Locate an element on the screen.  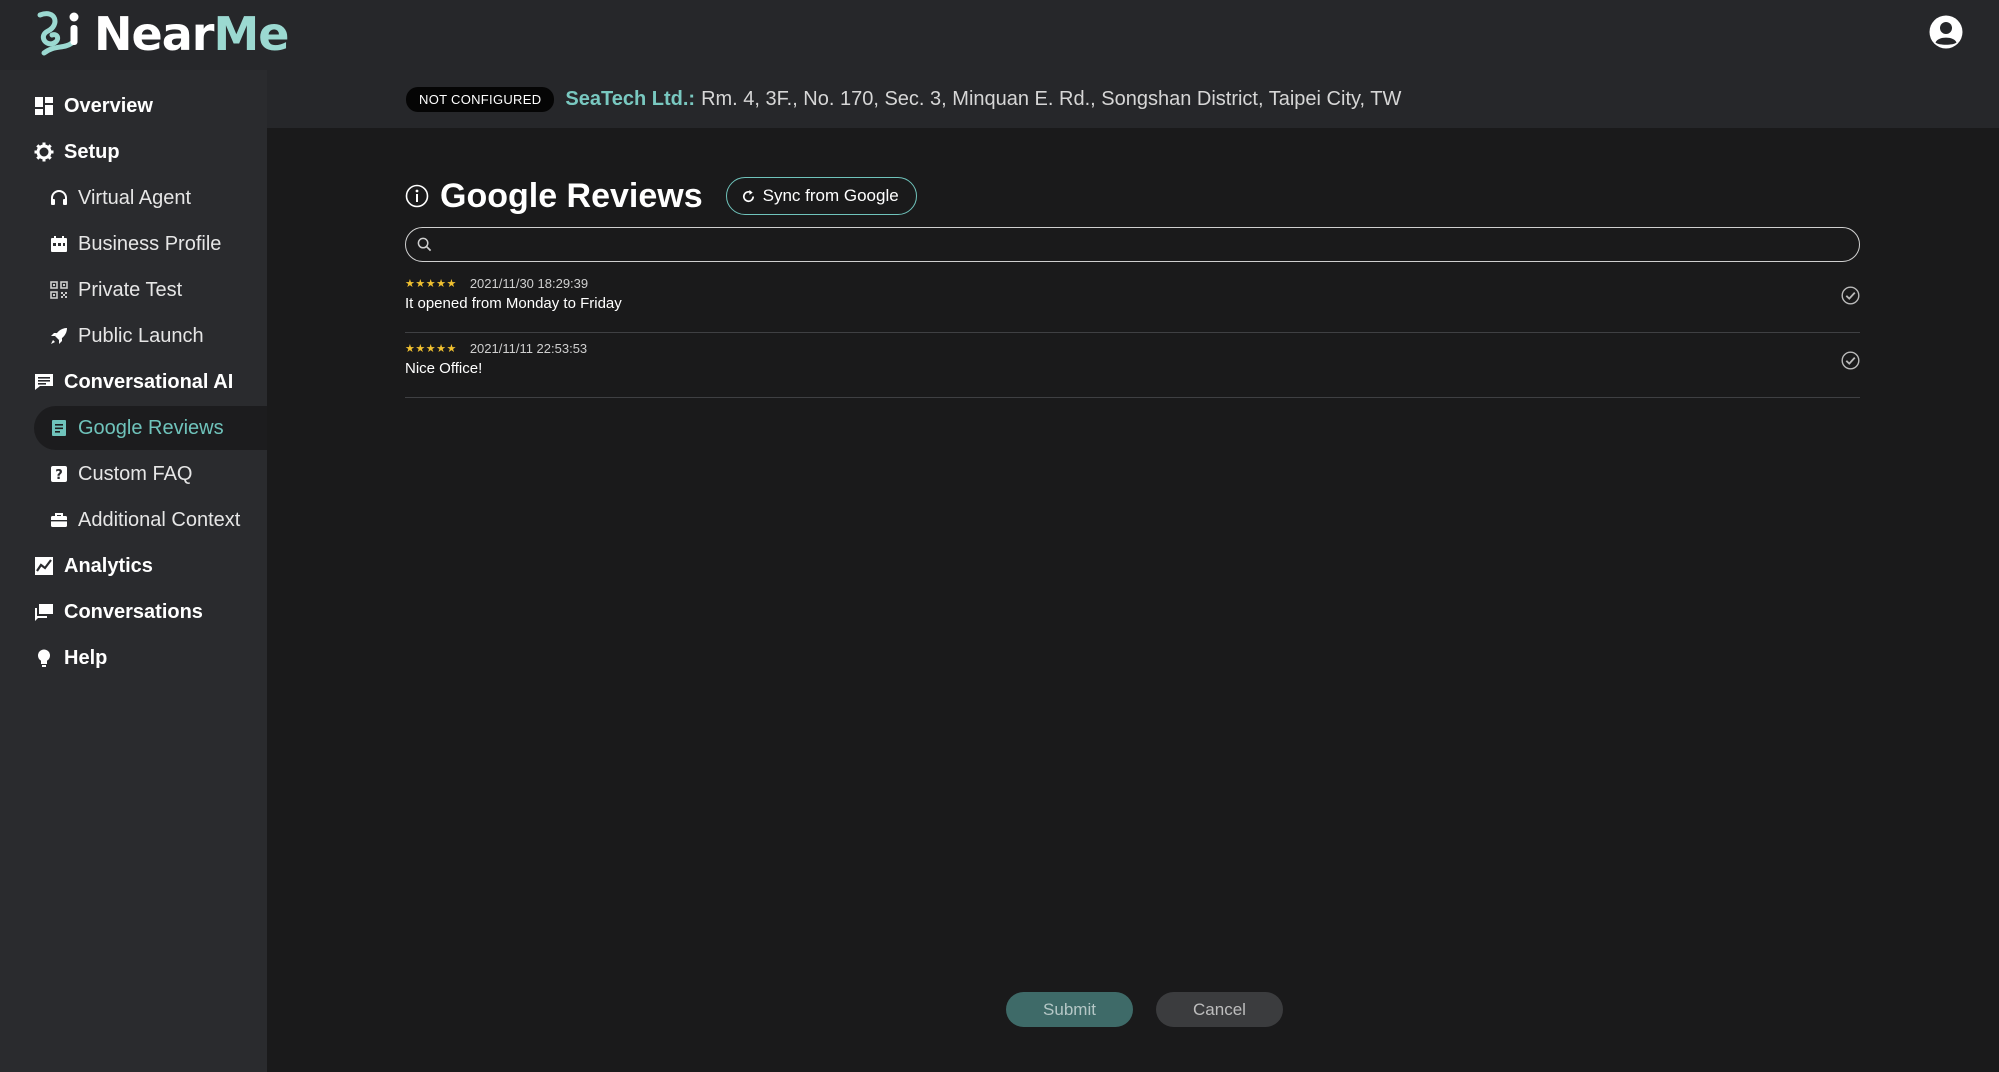
sidebar-item-label: Business Profile is located at coordinates (150, 243).